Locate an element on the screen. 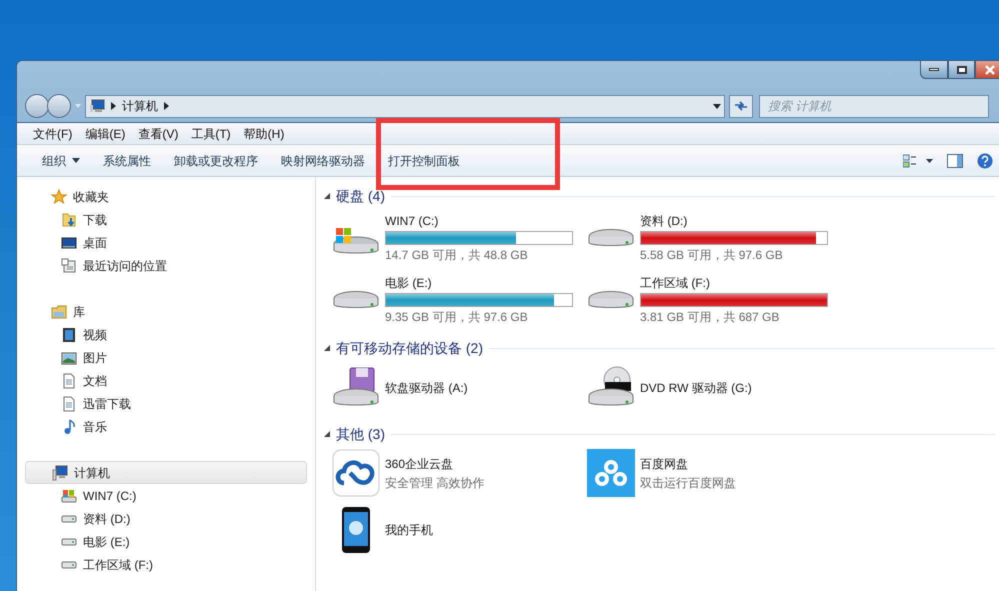 This screenshot has height=591, width=999. drive-name: 资料 (D:) is located at coordinates (664, 221).